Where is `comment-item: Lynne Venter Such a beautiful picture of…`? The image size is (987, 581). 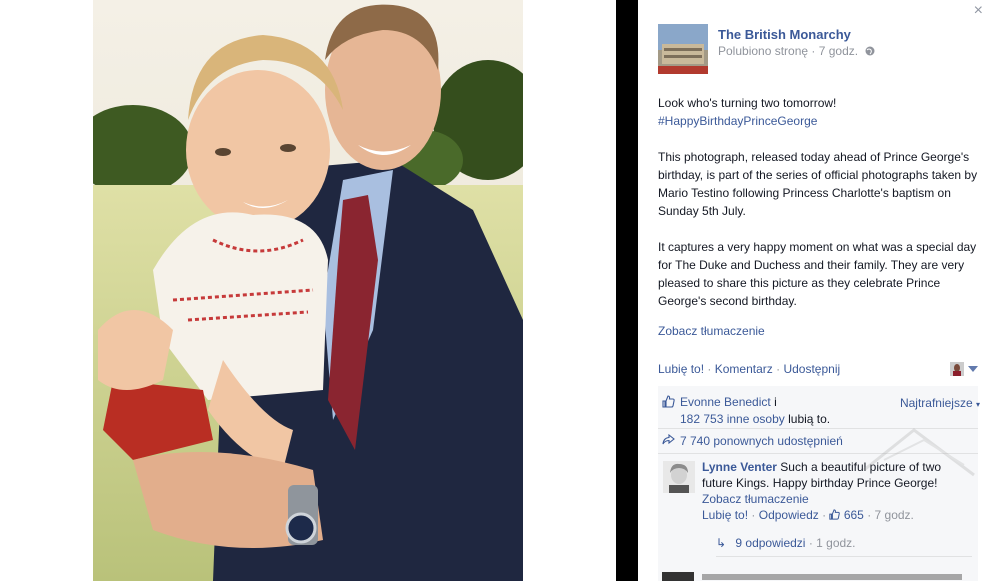 comment-item: Lynne Venter Such a beautiful picture of… is located at coordinates (818, 512).